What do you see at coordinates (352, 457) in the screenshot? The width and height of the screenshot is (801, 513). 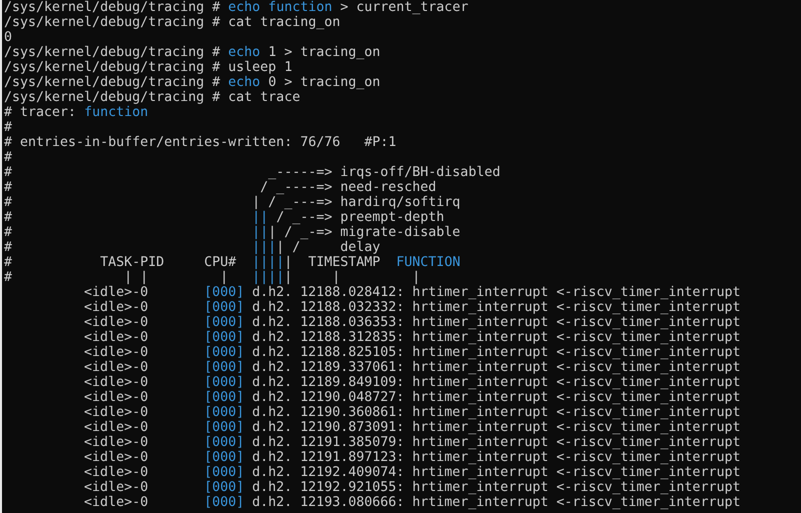 I see `timestamp: 12191.897123:` at bounding box center [352, 457].